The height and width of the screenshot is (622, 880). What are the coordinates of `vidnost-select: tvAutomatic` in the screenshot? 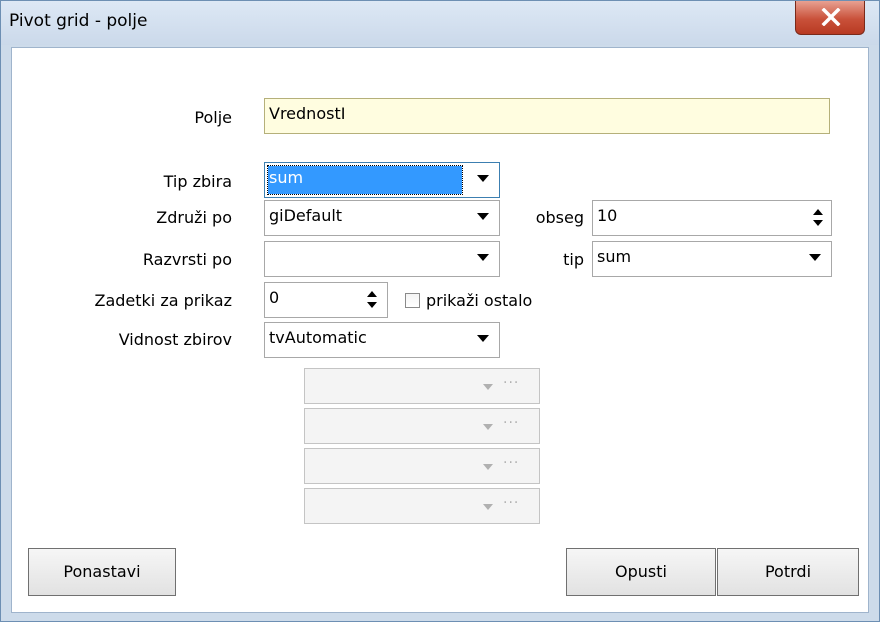 It's located at (382, 340).